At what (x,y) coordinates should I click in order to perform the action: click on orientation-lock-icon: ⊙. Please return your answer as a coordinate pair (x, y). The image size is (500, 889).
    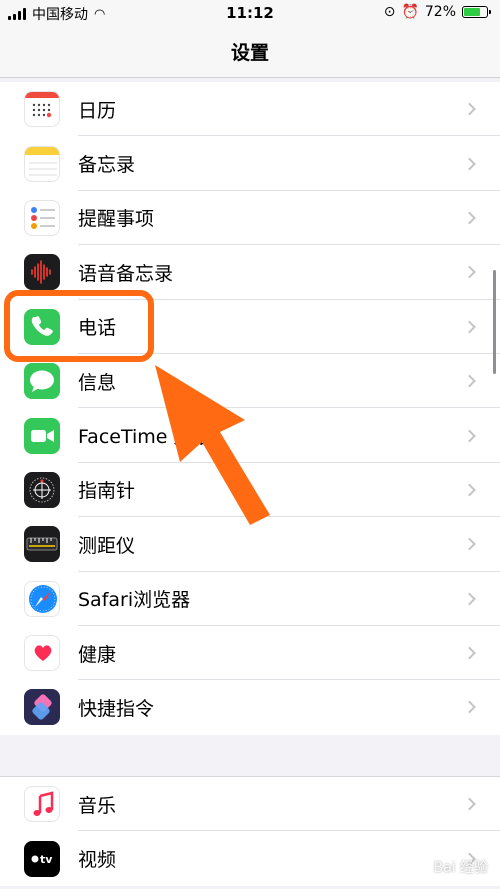
    Looking at the image, I should click on (389, 12).